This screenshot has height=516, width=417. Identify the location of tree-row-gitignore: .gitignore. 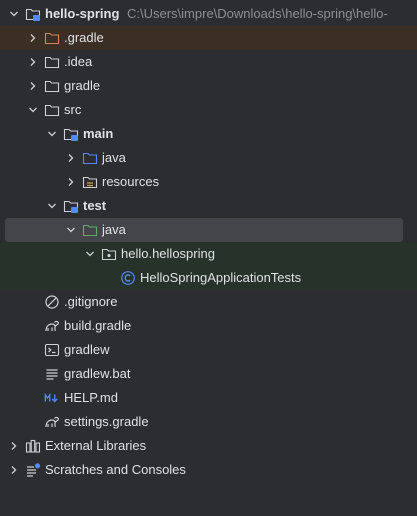
(208, 302).